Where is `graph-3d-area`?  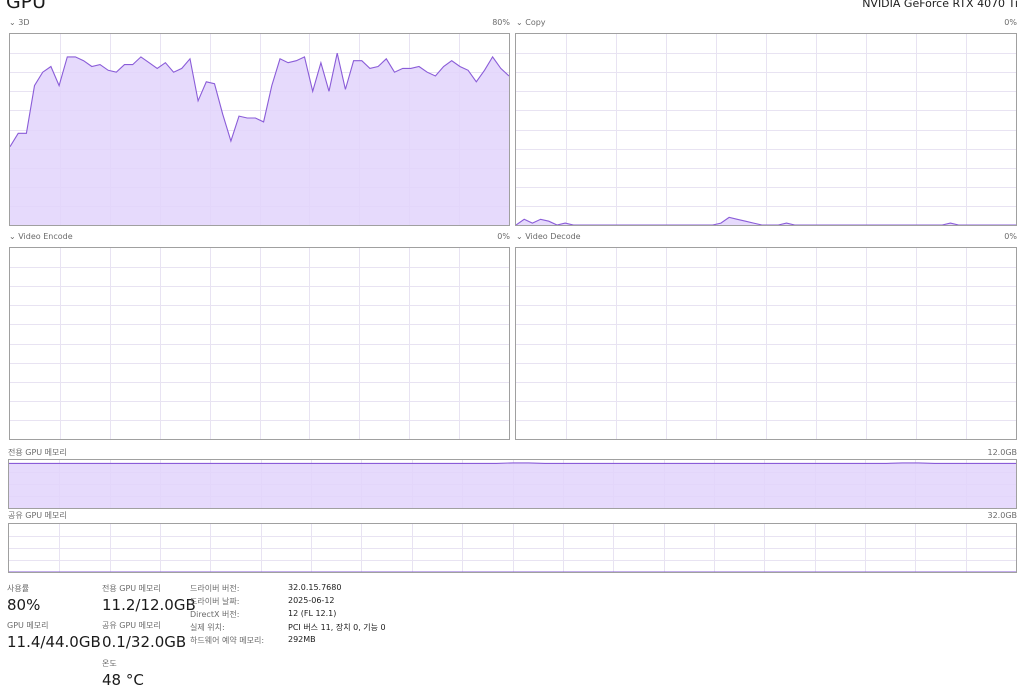 graph-3d-area is located at coordinates (259, 139).